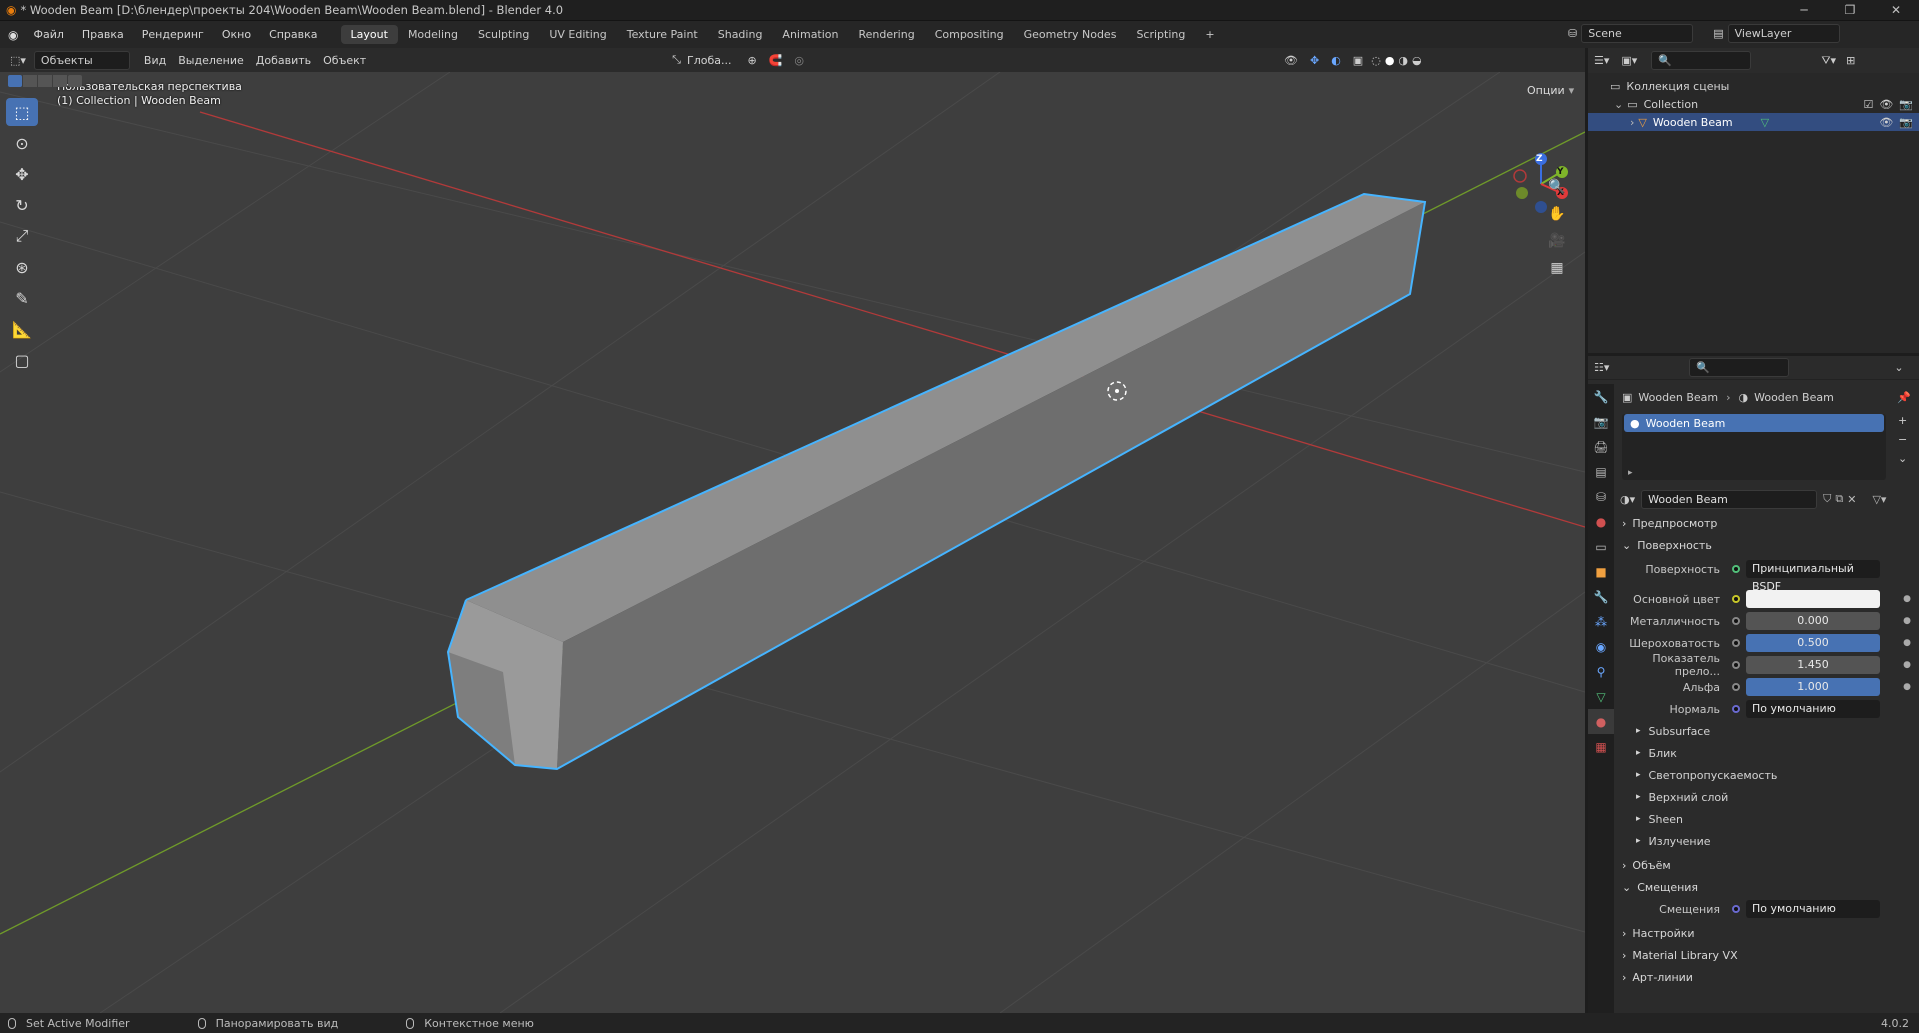  I want to click on select-intersect-icon, so click(75, 81).